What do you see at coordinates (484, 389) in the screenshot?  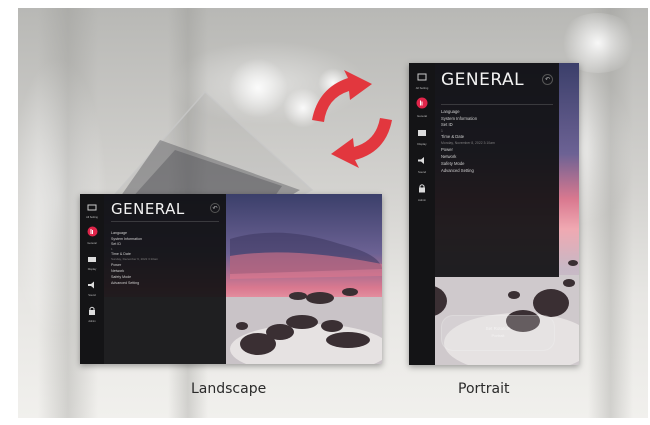 I see `portrait-caption: Portrait` at bounding box center [484, 389].